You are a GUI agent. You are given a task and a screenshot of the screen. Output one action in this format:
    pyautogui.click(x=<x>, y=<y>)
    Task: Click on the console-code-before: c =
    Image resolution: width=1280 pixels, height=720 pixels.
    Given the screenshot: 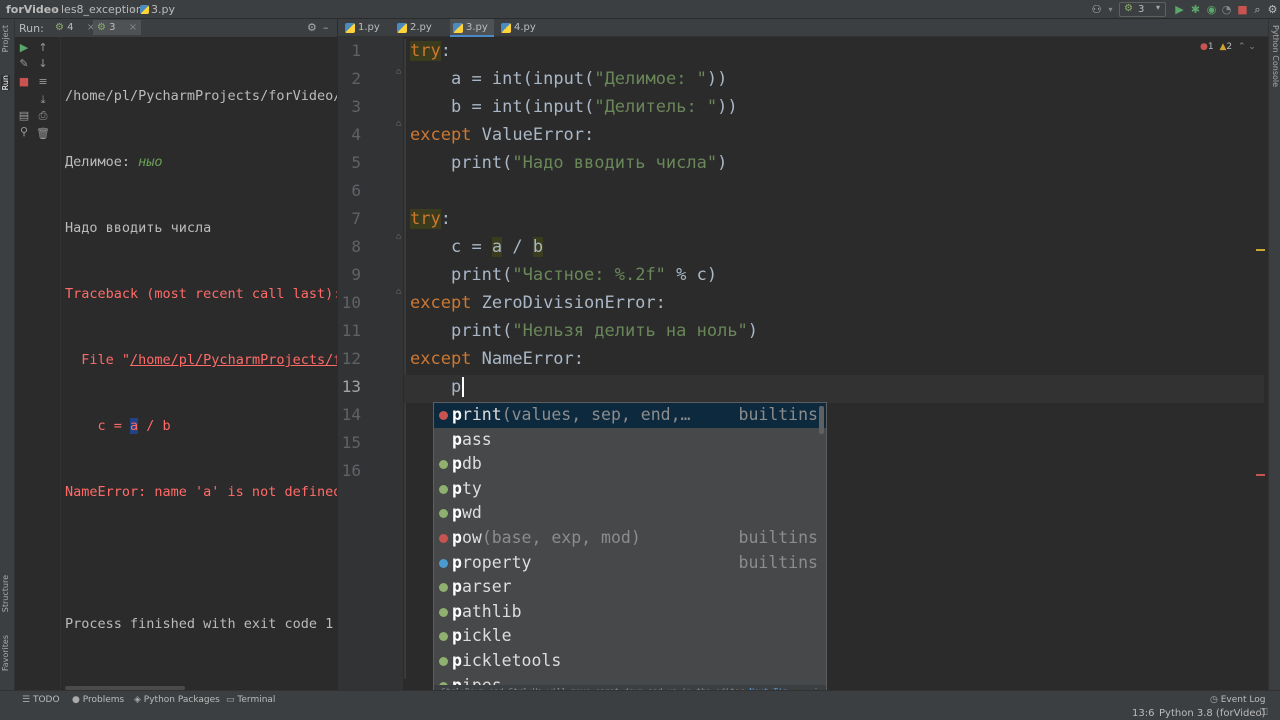 What is the action you would take?
    pyautogui.click(x=98, y=426)
    